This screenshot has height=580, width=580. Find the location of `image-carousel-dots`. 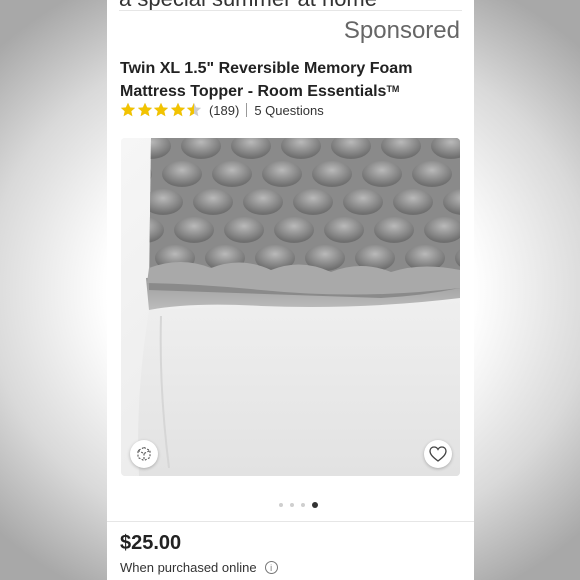

image-carousel-dots is located at coordinates (290, 505).